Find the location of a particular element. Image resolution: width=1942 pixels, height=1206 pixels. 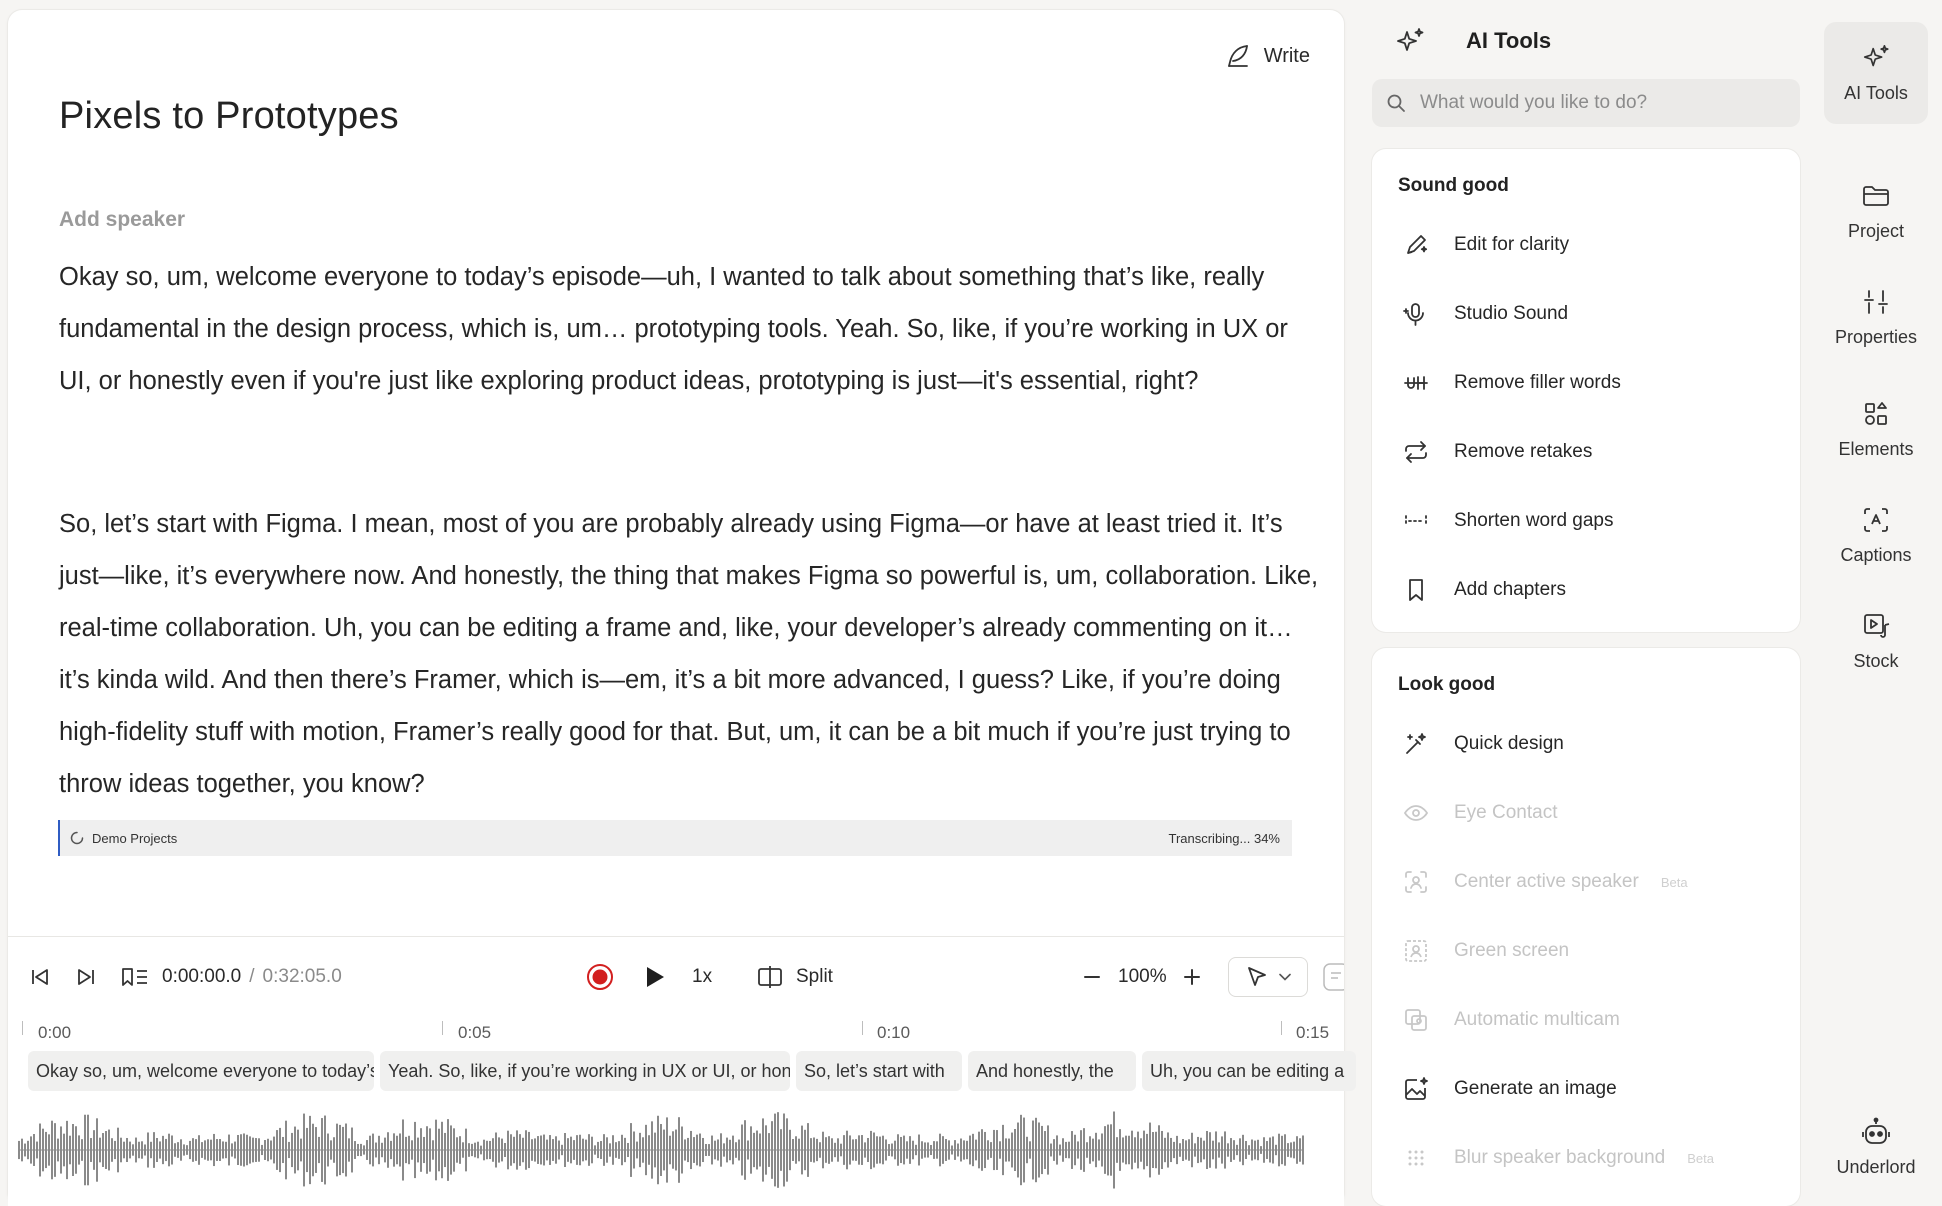

transcribing-progress: Transcribing... 34% is located at coordinates (1224, 838).